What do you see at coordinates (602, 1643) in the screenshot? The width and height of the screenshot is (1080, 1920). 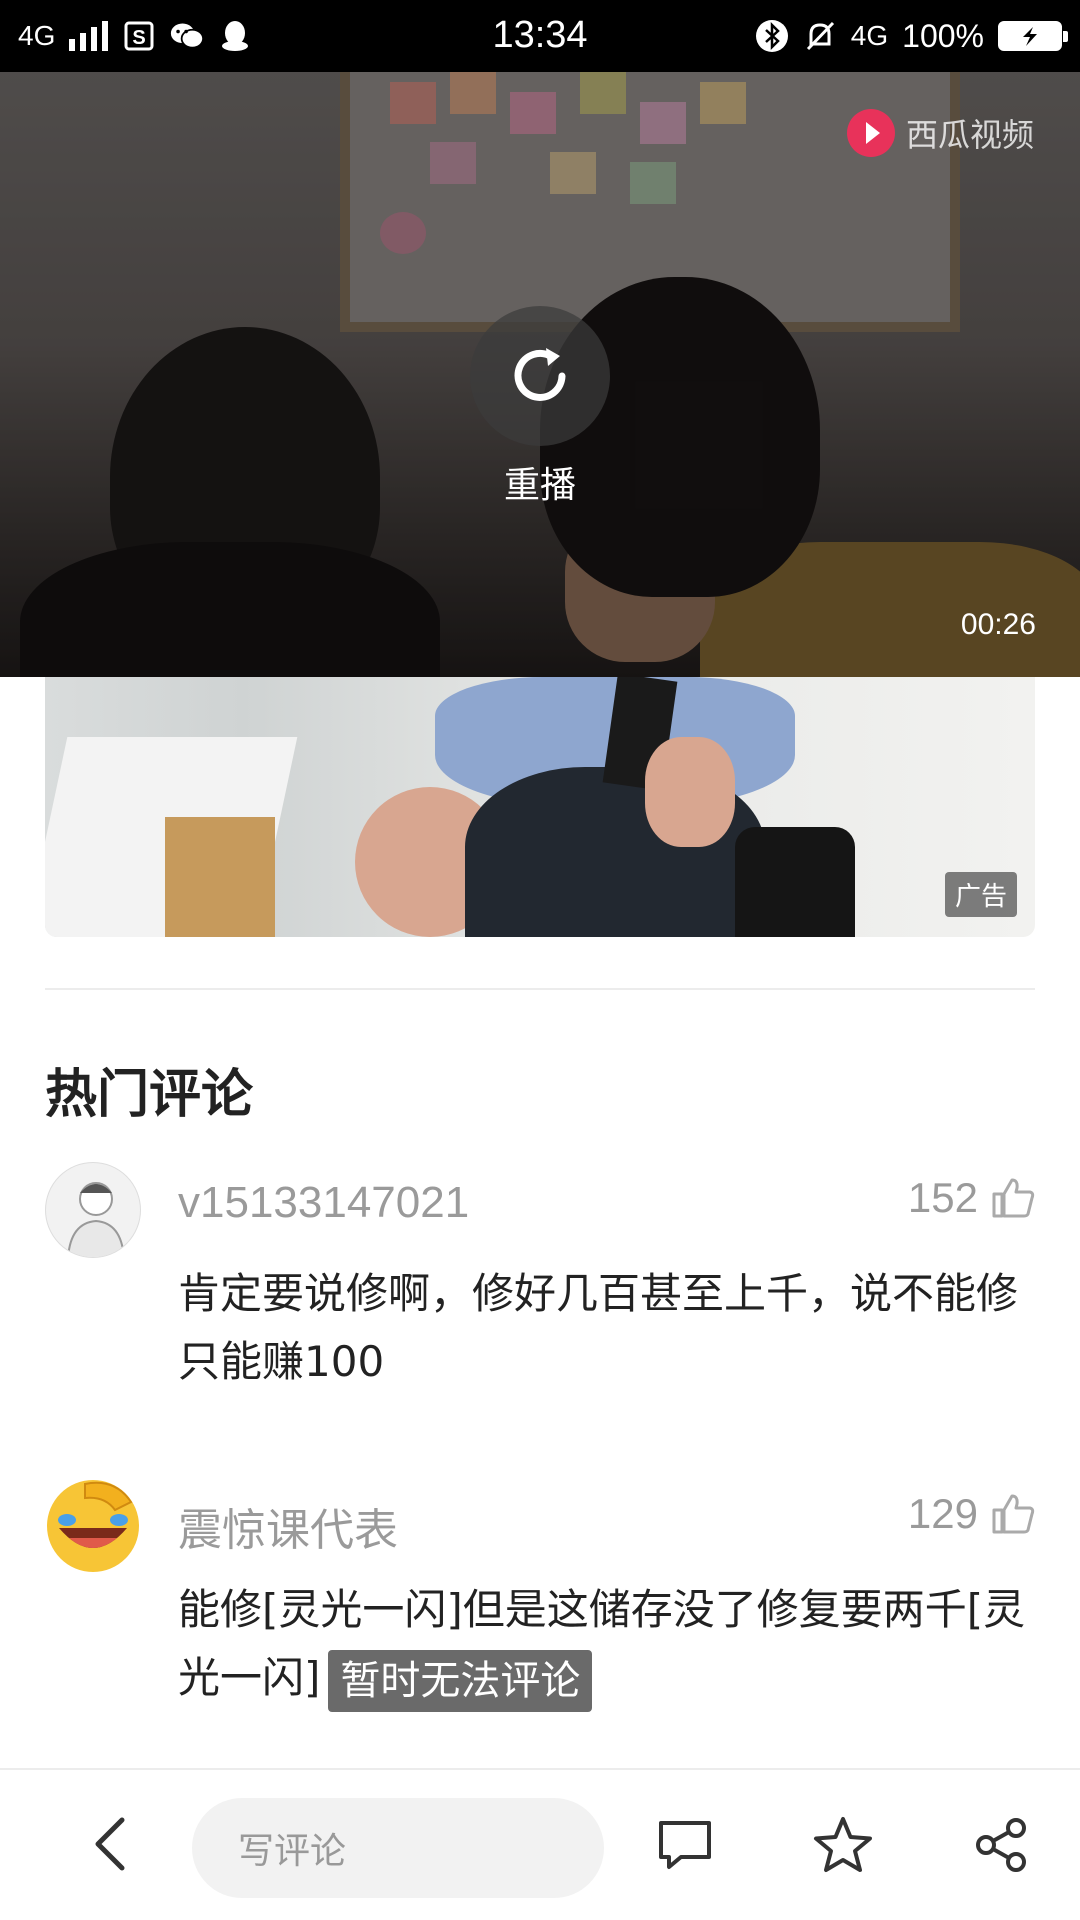 I see `comment-text-content: 能修[灵光一闪]但是这储存没了修复要两千[灵光一闪]` at bounding box center [602, 1643].